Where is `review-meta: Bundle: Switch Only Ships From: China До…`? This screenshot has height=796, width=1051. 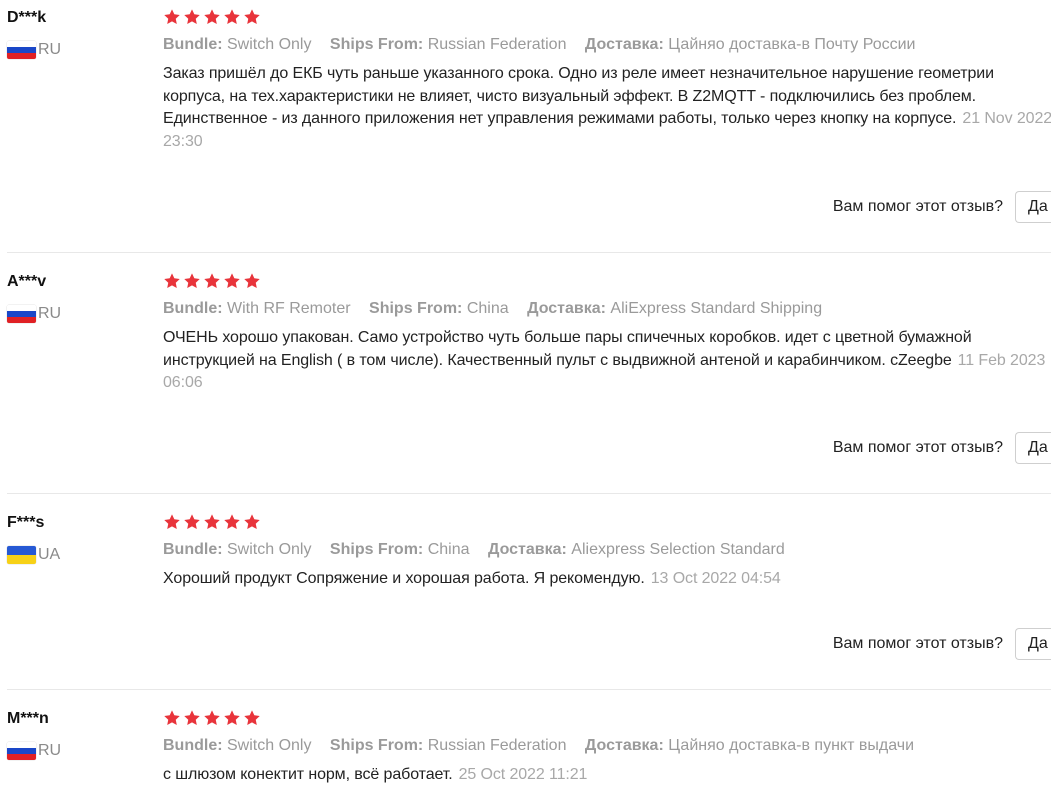 review-meta: Bundle: Switch Only Ships From: China До… is located at coordinates (607, 550).